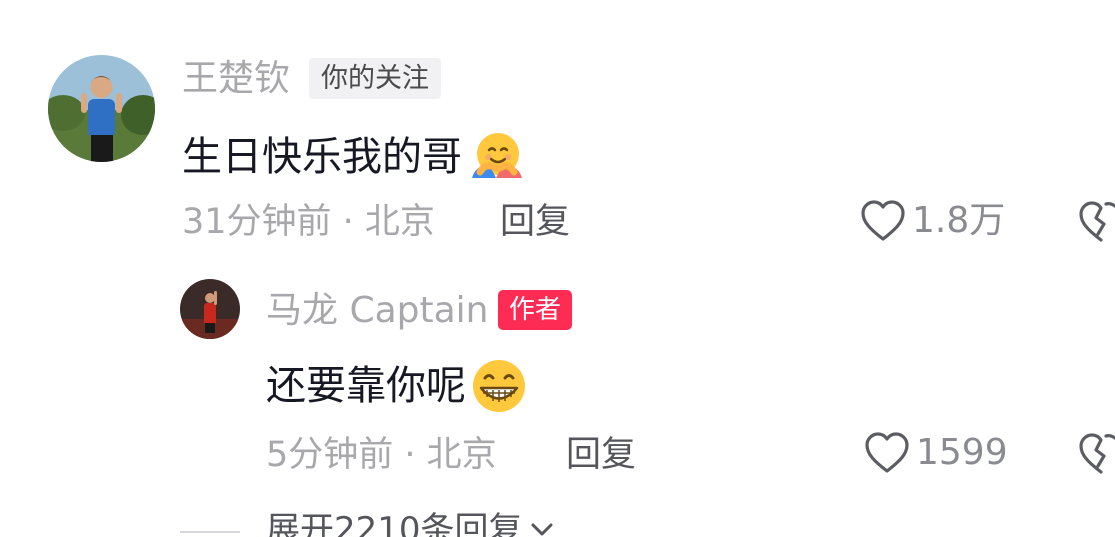  I want to click on reply-text: 还要靠你呢, so click(366, 386).